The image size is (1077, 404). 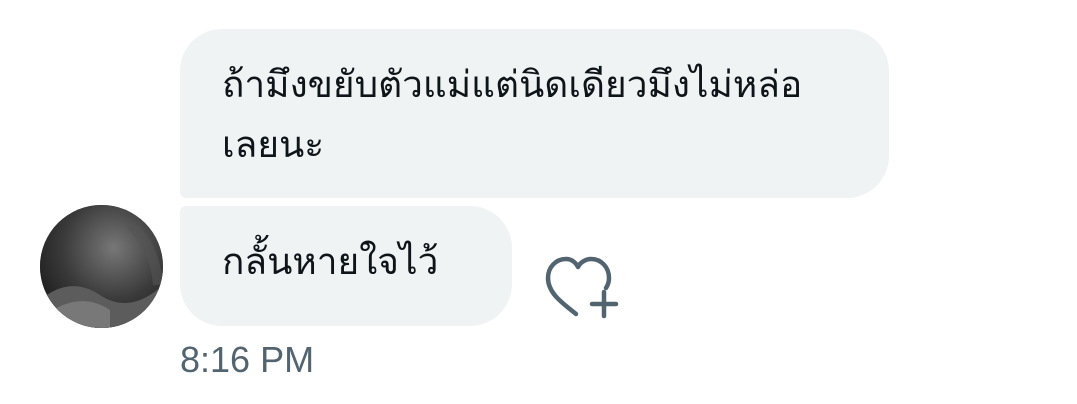 I want to click on heart-plus-icon, so click(x=582, y=287).